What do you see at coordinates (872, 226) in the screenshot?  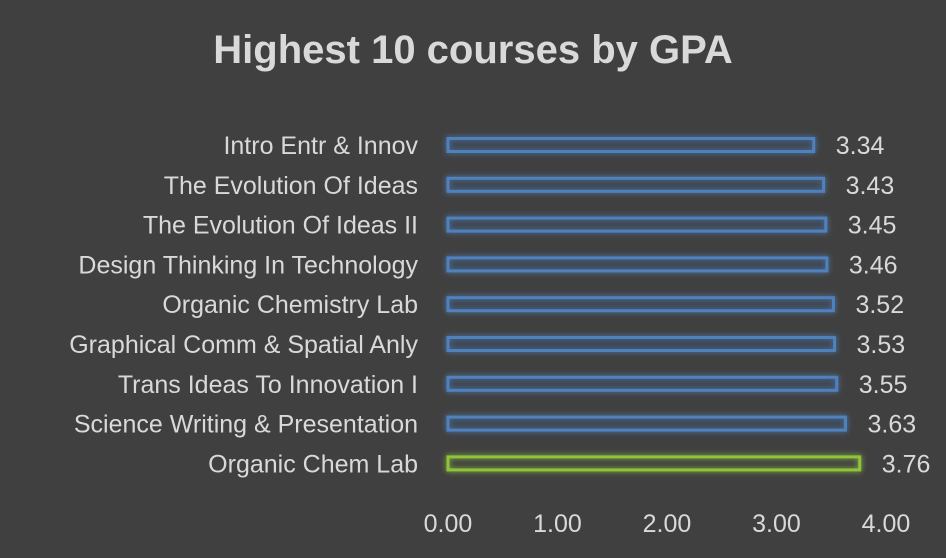 I see `value-label: 3.45` at bounding box center [872, 226].